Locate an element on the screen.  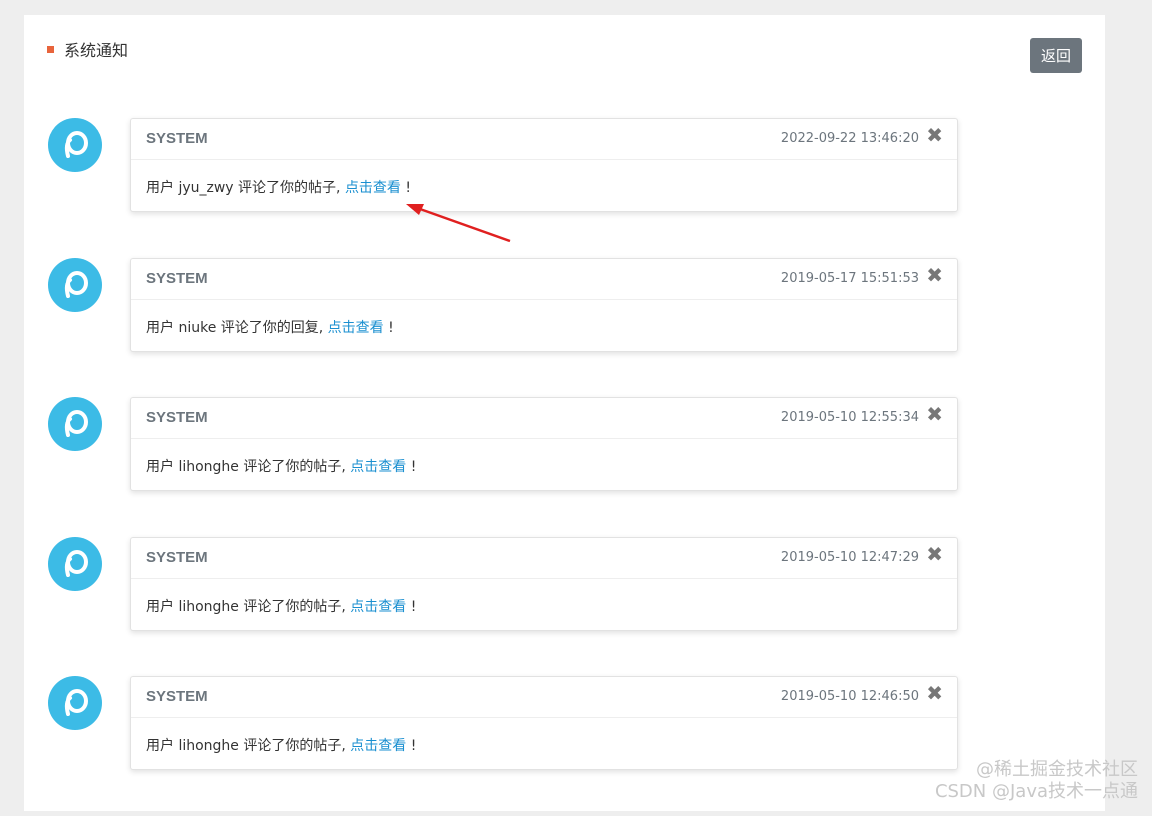
watermark: @稀土掘金技术社区 CSDN @Java技术一点通 is located at coordinates (1036, 781).